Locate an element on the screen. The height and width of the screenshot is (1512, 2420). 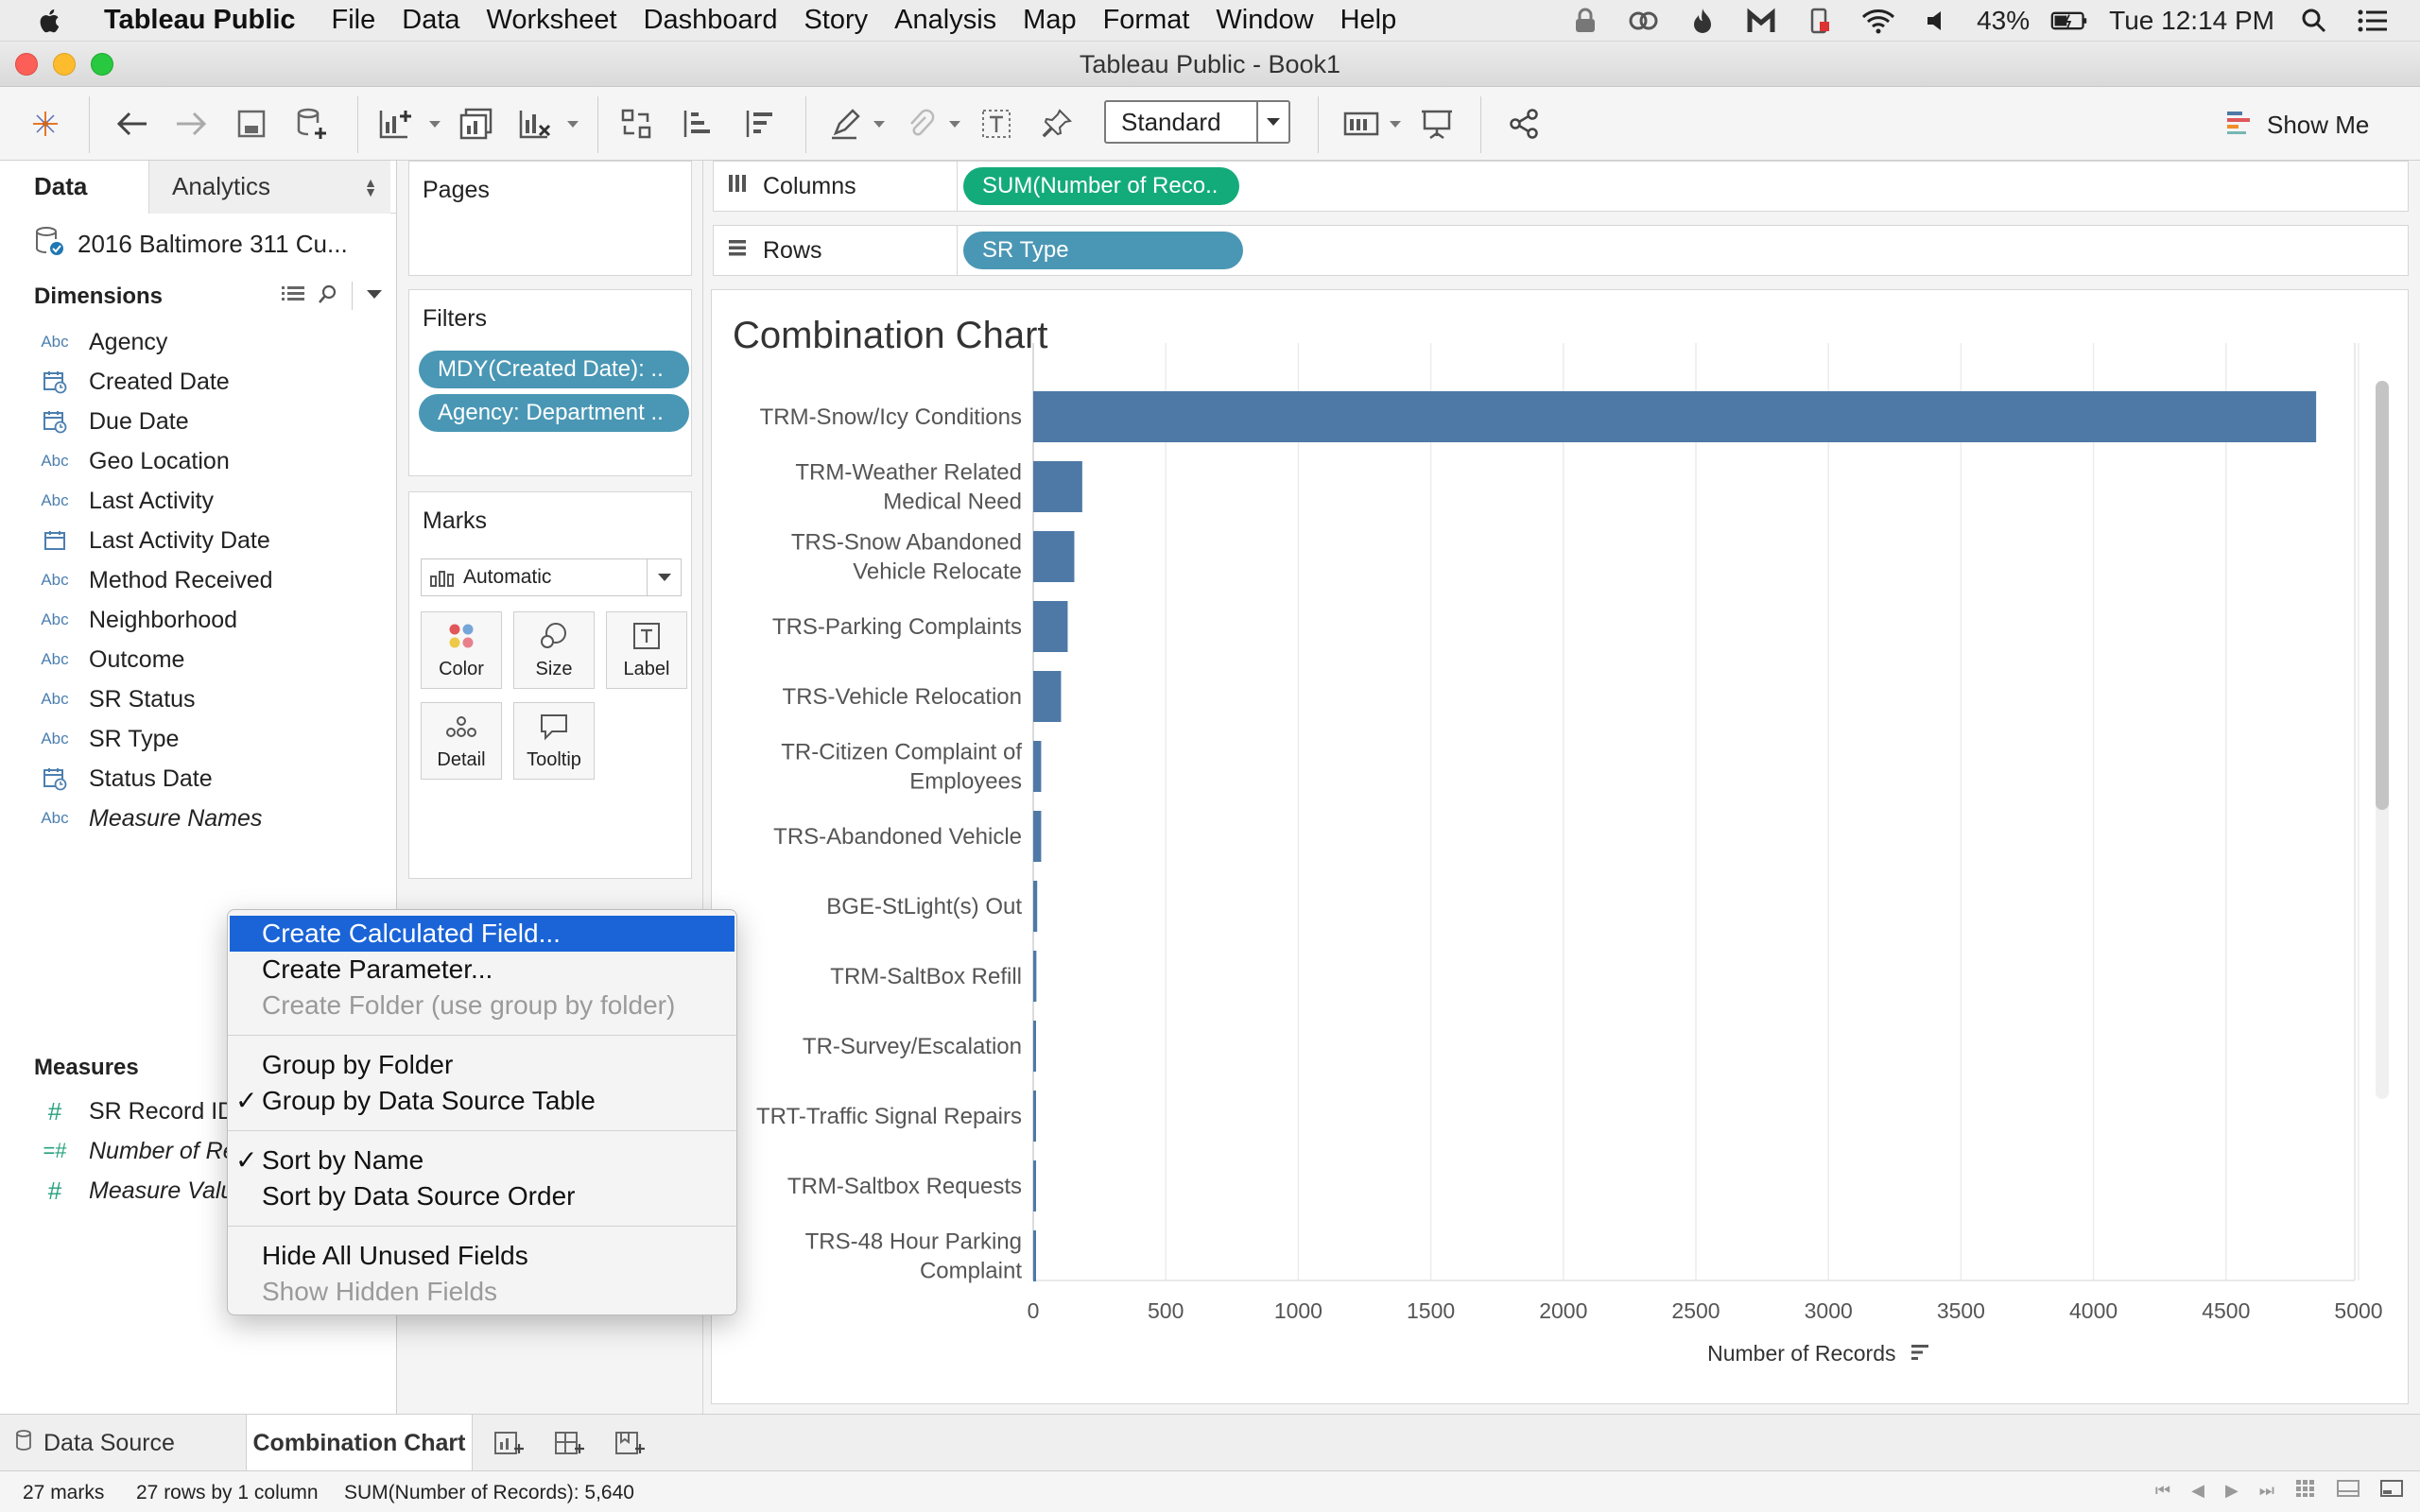
wifi-icon is located at coordinates (1878, 21).